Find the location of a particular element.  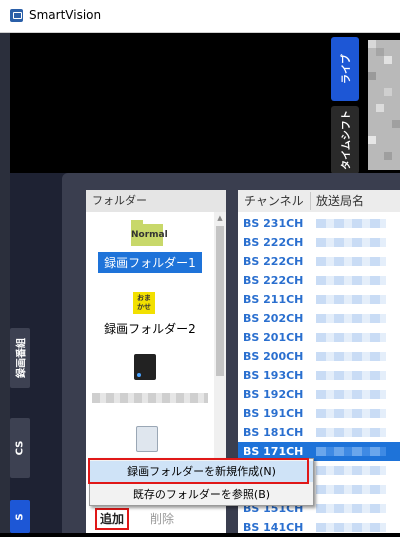

channel-row: BS 201CH is located at coordinates (319, 337).